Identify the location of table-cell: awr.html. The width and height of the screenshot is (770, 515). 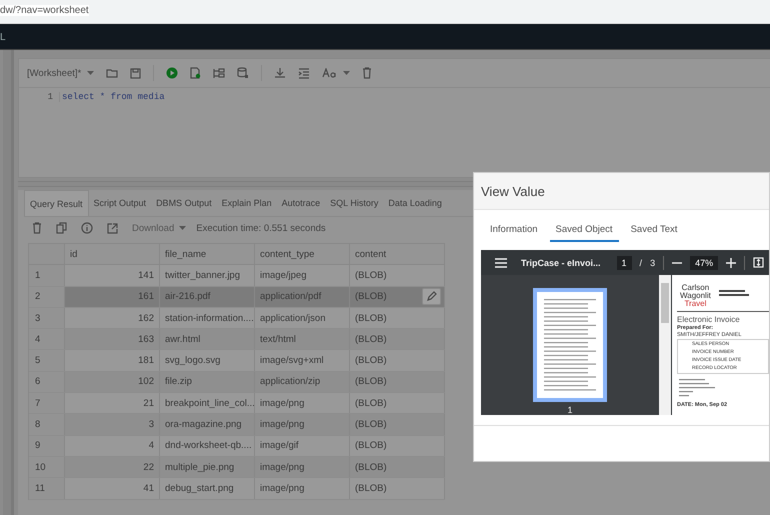
(207, 339).